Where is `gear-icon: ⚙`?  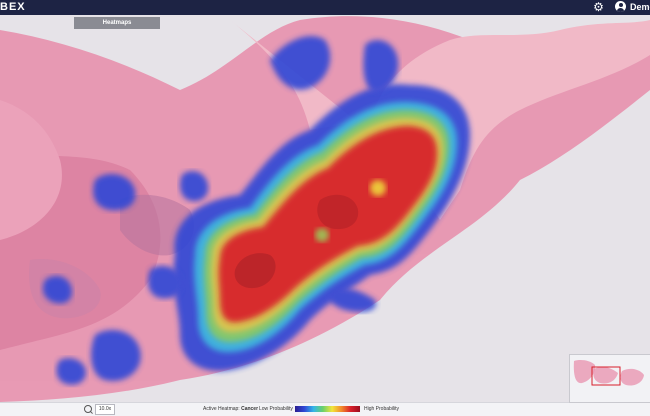 gear-icon: ⚙ is located at coordinates (598, 7).